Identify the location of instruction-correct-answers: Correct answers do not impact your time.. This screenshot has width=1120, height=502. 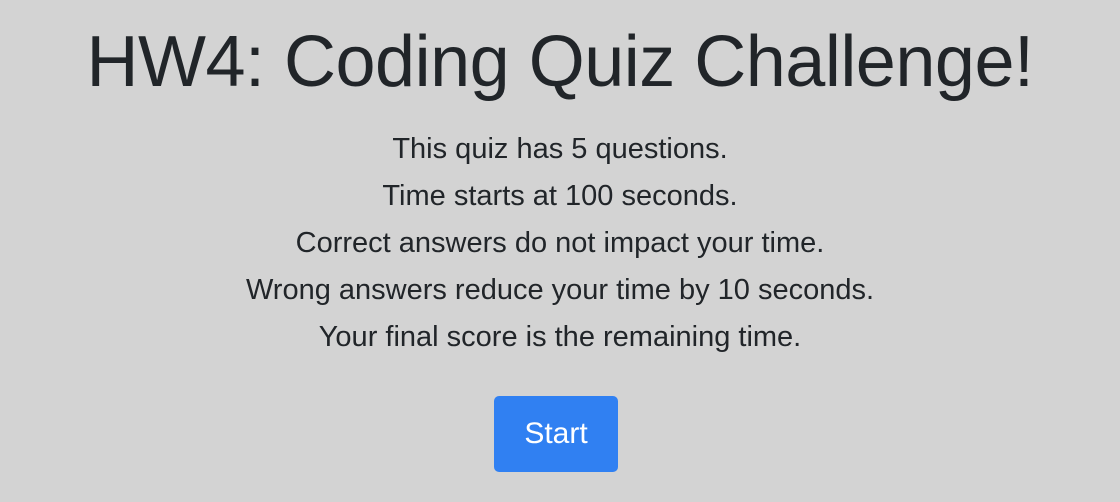
(560, 243).